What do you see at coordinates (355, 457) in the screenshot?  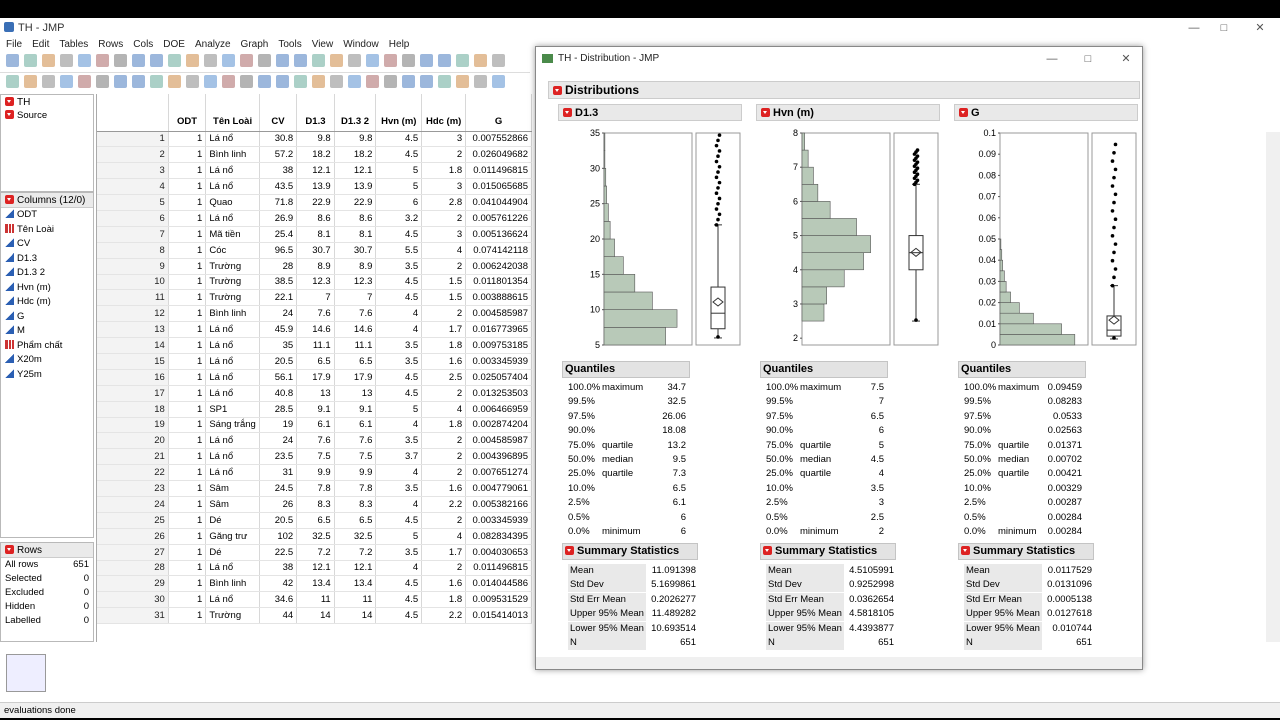 I see `table-cell: 7.5` at bounding box center [355, 457].